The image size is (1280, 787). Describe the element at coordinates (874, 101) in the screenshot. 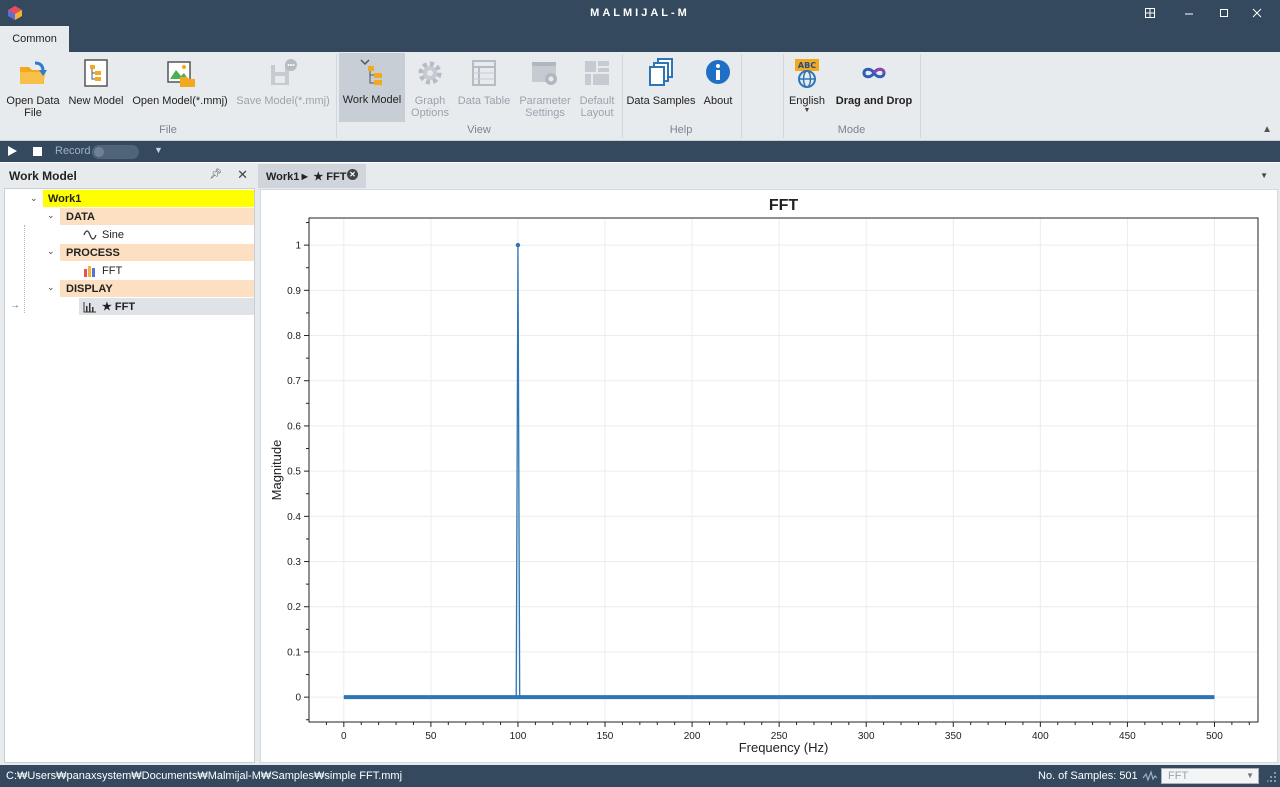

I see `drag-and-drop-label: Drag and Drop` at that location.